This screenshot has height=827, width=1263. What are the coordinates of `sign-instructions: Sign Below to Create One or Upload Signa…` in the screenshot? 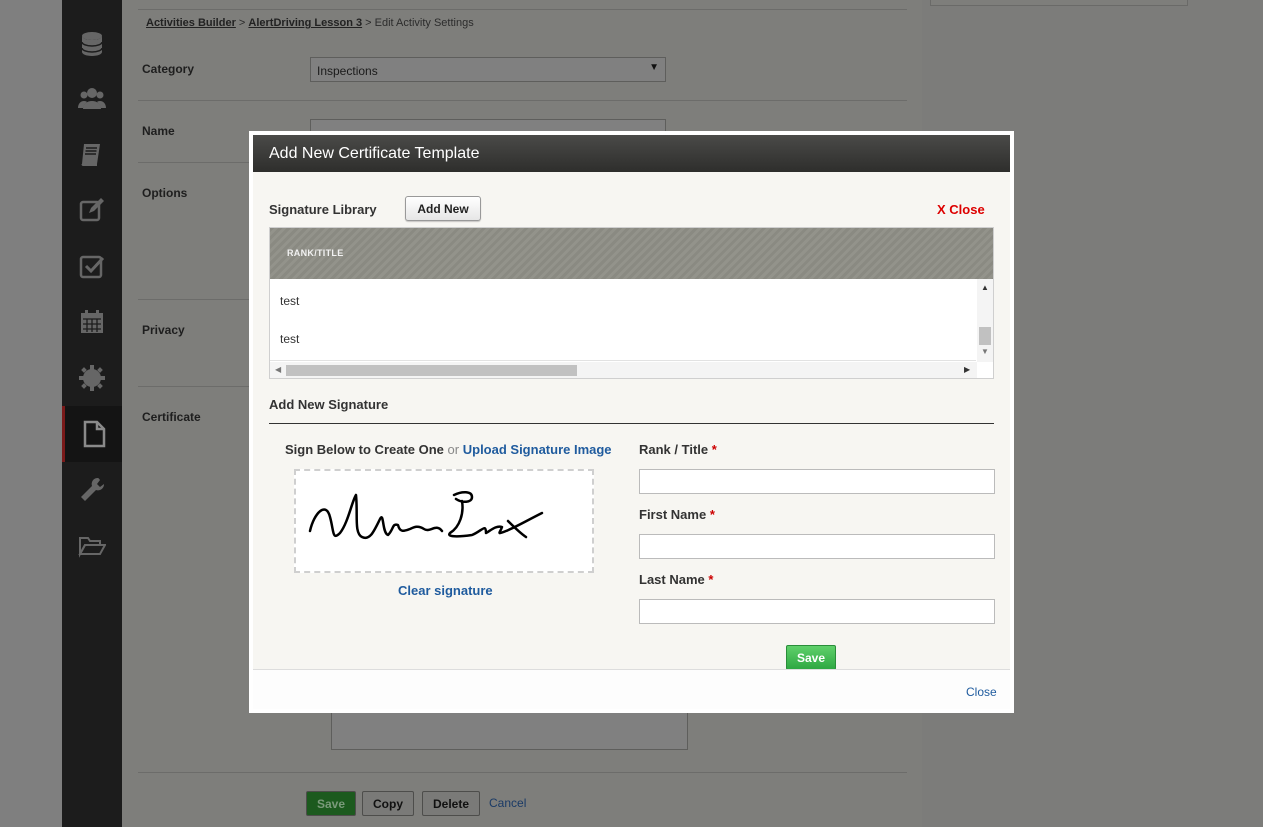 It's located at (448, 449).